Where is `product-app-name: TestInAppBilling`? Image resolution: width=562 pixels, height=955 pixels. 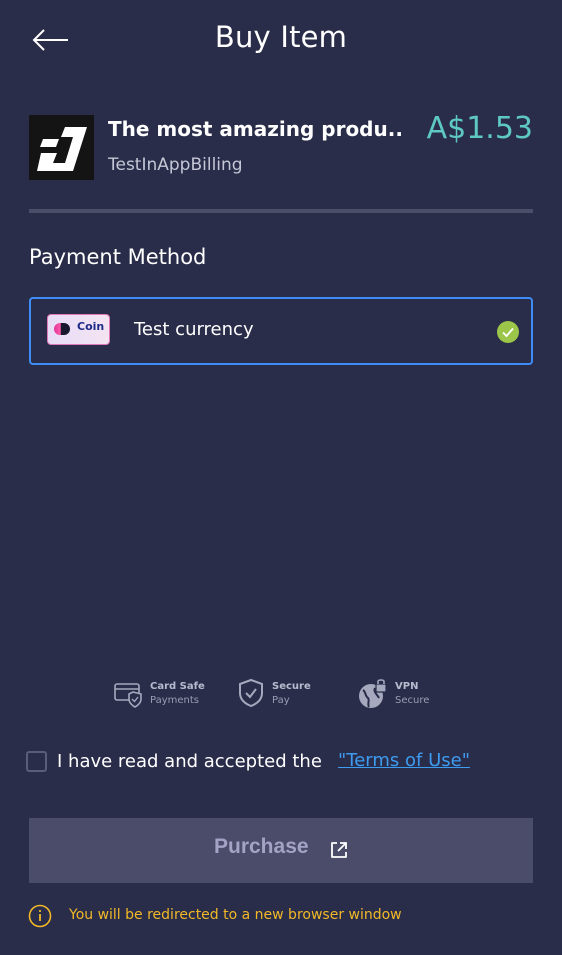 product-app-name: TestInAppBilling is located at coordinates (175, 165).